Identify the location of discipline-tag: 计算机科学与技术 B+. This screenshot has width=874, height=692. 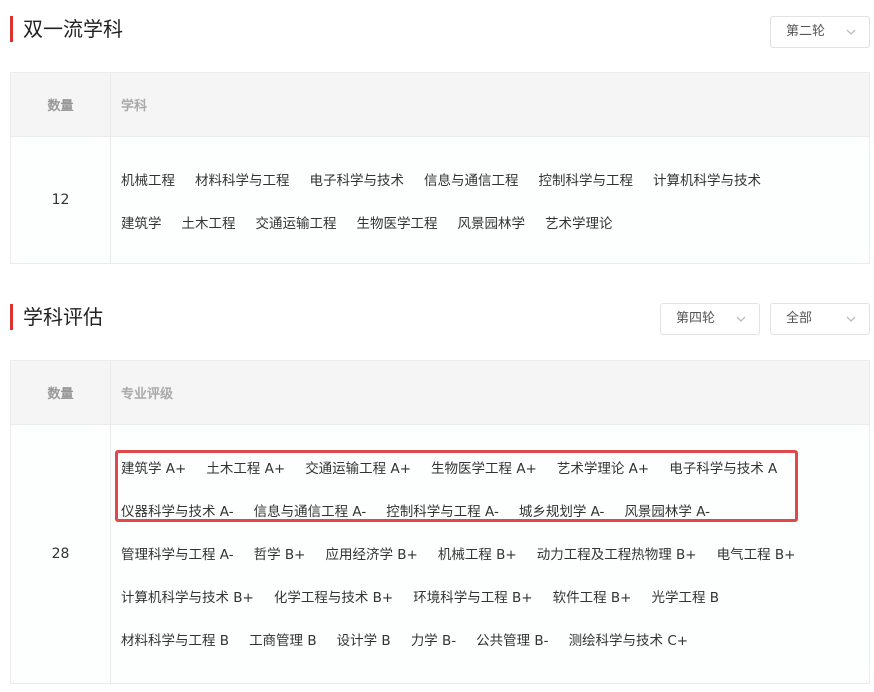
(187, 596).